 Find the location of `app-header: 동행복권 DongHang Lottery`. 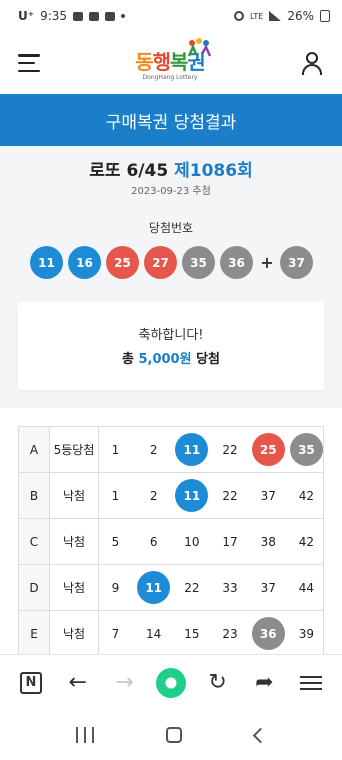

app-header: 동행복권 DongHang Lottery is located at coordinates (171, 63).